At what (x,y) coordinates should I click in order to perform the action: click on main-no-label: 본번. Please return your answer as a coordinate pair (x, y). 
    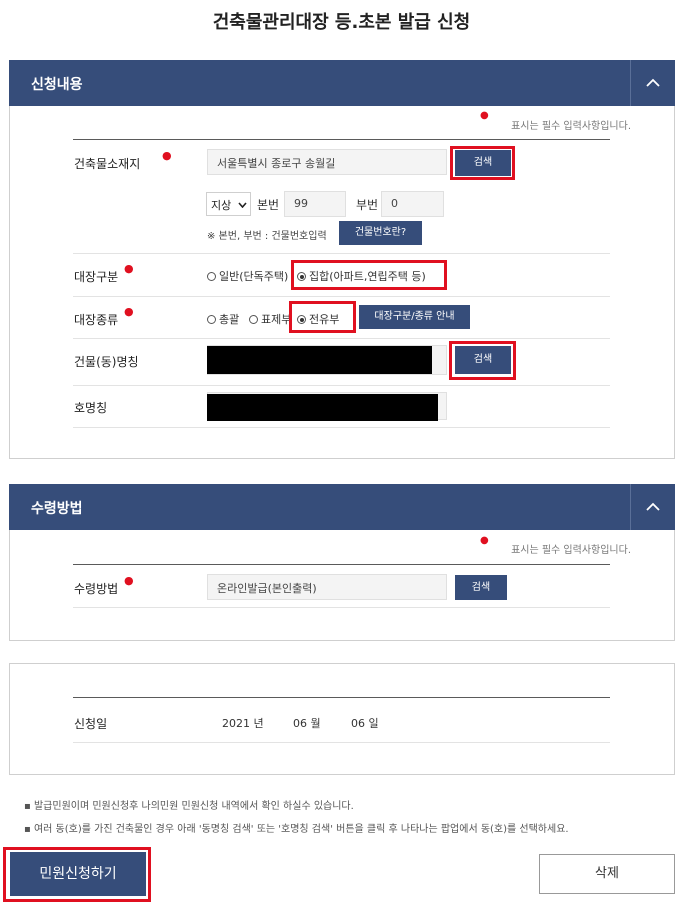
    Looking at the image, I should click on (268, 205).